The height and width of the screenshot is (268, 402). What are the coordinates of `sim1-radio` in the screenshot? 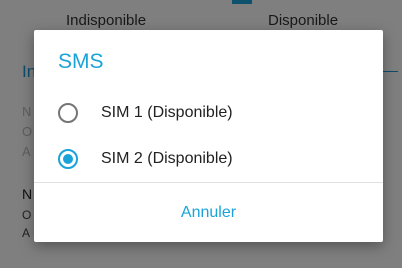 It's located at (68, 113).